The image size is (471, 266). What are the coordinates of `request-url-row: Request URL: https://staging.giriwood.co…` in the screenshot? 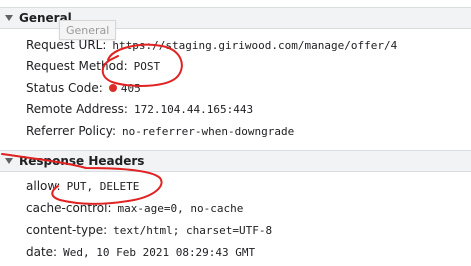 It's located at (211, 45).